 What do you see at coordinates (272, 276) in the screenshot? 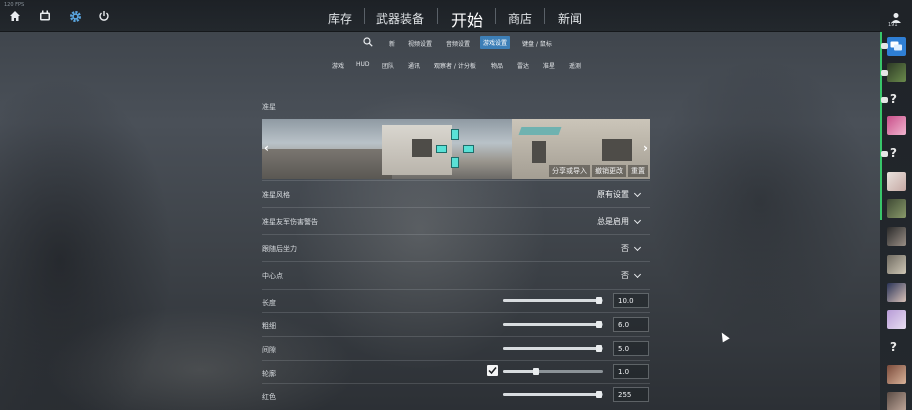
I see `setting-label: 中心点` at bounding box center [272, 276].